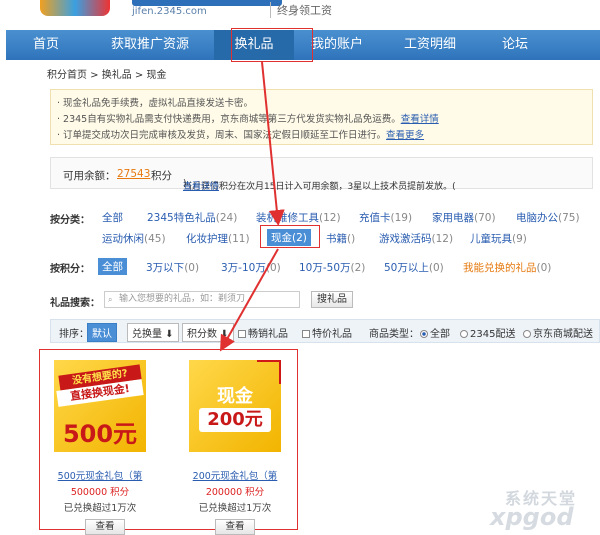 This screenshot has width=600, height=535. I want to click on watermark-logo: xpgod, so click(532, 517).